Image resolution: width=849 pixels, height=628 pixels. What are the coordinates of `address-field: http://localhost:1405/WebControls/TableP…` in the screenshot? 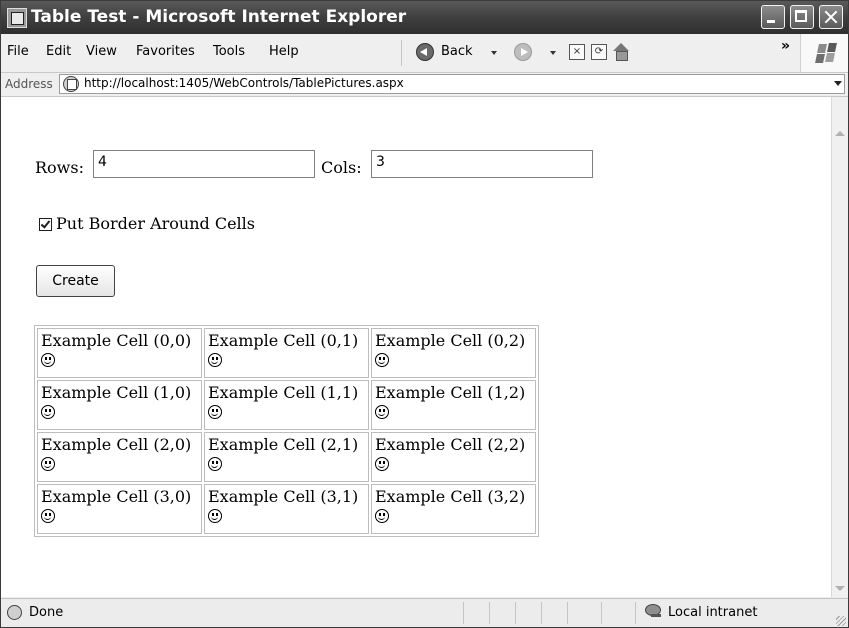 It's located at (452, 84).